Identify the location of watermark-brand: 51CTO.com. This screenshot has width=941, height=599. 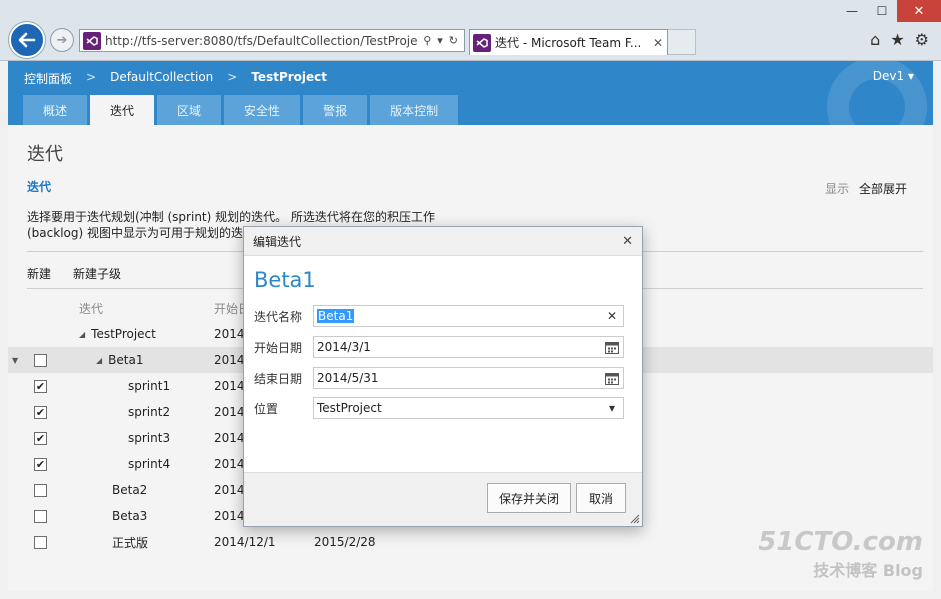
(840, 542).